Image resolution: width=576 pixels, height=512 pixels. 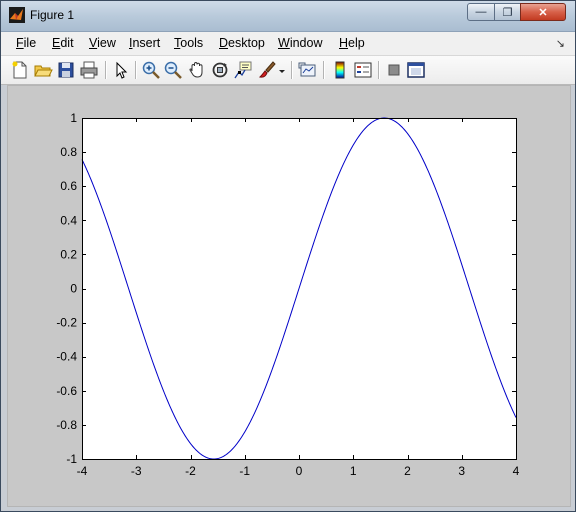 What do you see at coordinates (516, 471) in the screenshot?
I see `x-tick-label: 4` at bounding box center [516, 471].